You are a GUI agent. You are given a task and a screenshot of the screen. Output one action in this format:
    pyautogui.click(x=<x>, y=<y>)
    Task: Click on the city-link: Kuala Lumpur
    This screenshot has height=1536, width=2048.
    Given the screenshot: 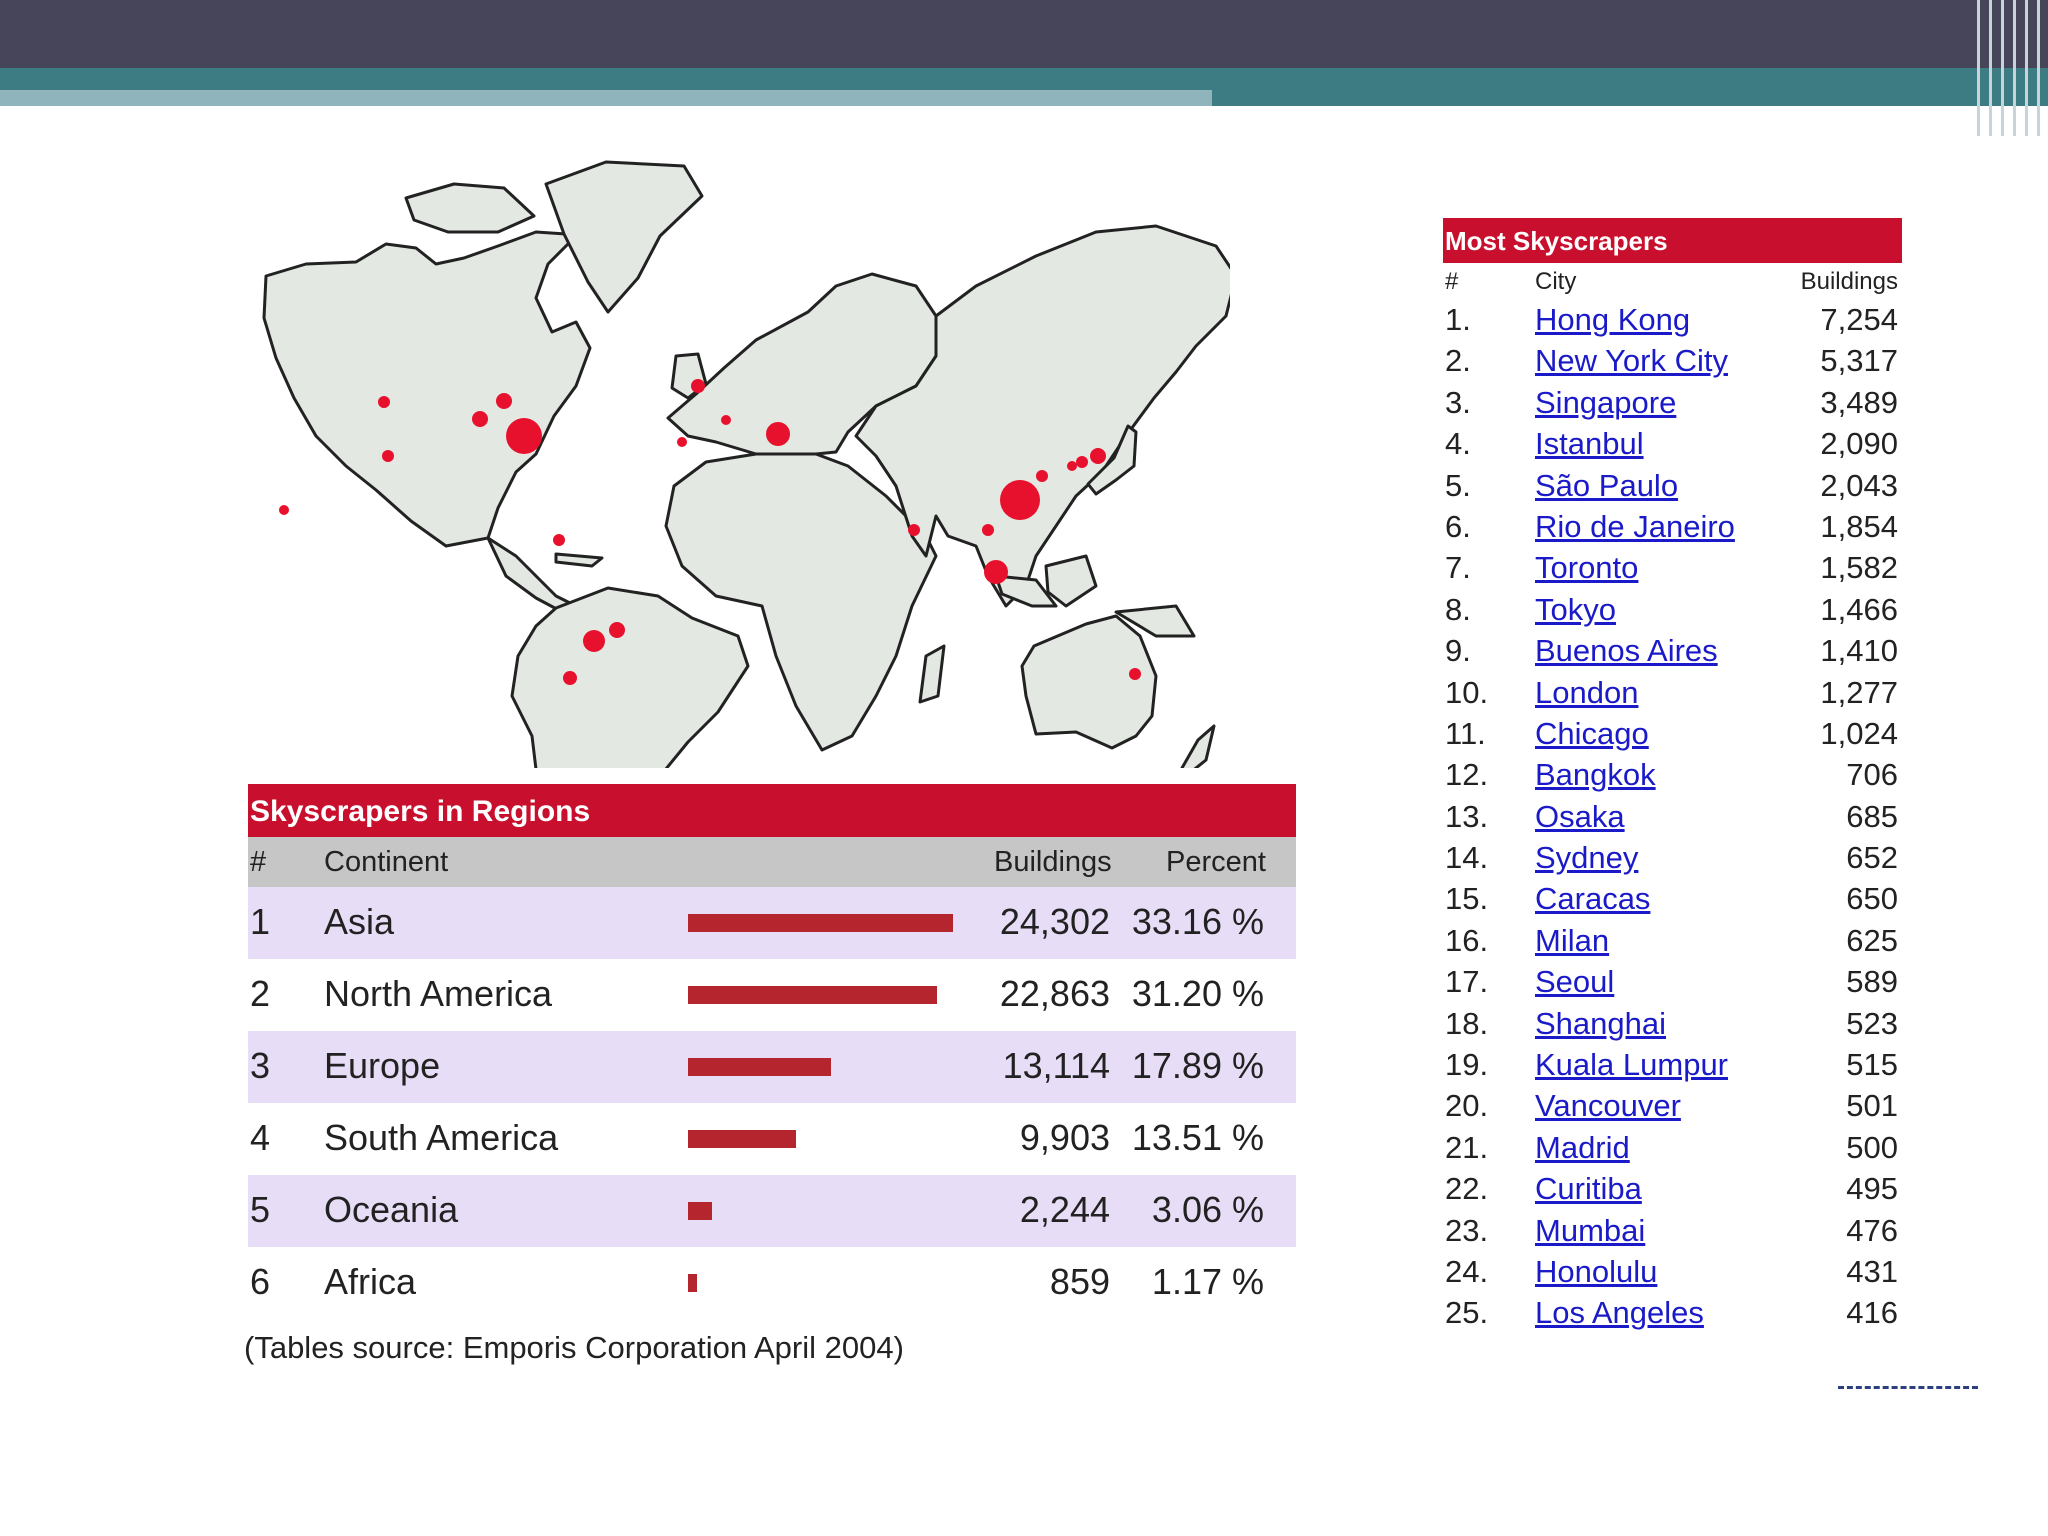 What is the action you would take?
    pyautogui.click(x=1631, y=1065)
    